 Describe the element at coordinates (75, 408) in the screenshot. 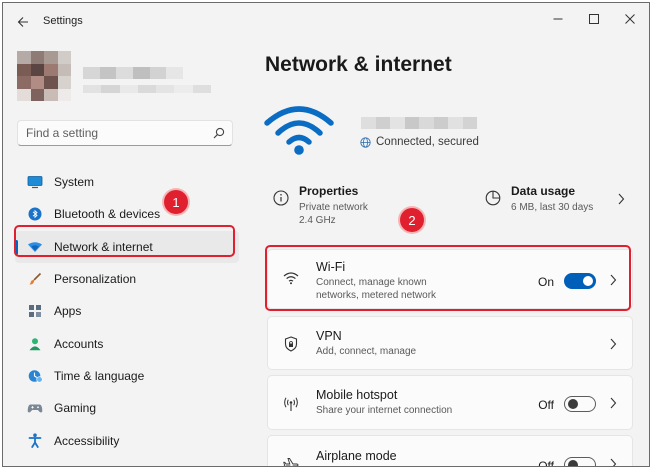

I see `sidebar-item-label: Gaming` at that location.